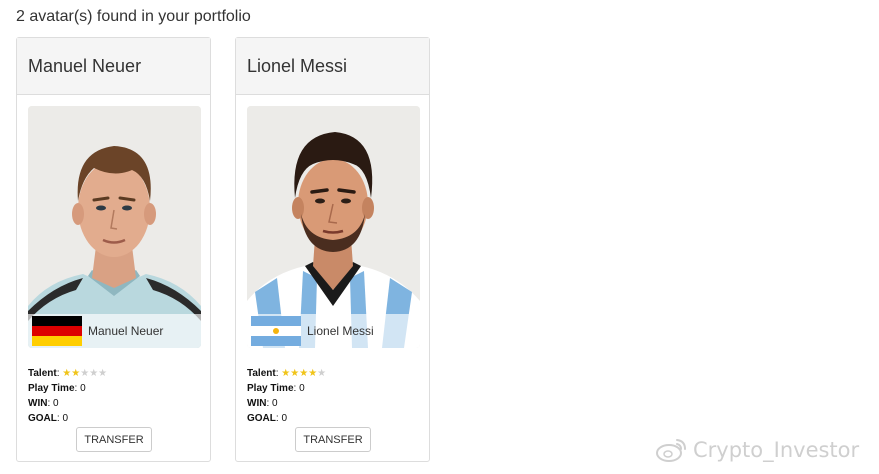  What do you see at coordinates (776, 450) in the screenshot?
I see `watermark-text: Crypto_Investor` at bounding box center [776, 450].